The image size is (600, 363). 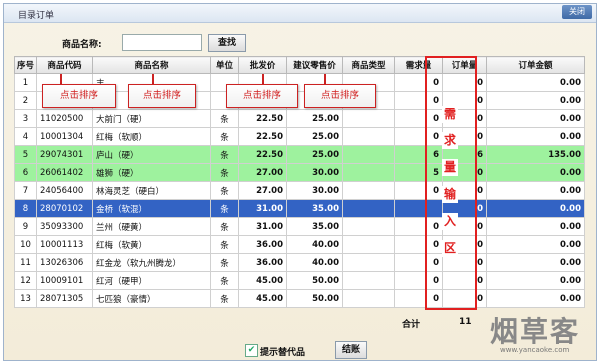 What do you see at coordinates (450, 114) in the screenshot?
I see `demand-label-char: 需` at bounding box center [450, 114].